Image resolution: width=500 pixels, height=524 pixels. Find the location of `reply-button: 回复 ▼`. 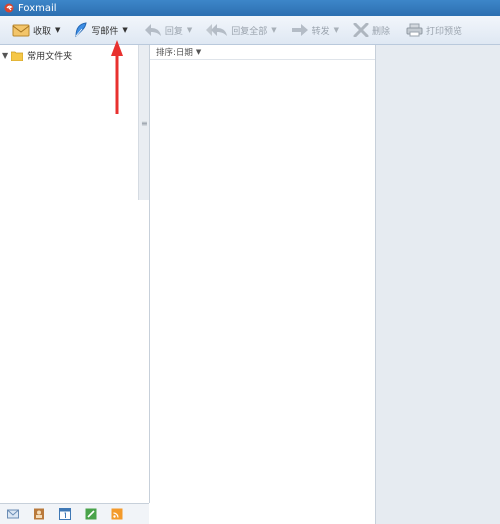

reply-button: 回复 ▼ is located at coordinates (168, 30).